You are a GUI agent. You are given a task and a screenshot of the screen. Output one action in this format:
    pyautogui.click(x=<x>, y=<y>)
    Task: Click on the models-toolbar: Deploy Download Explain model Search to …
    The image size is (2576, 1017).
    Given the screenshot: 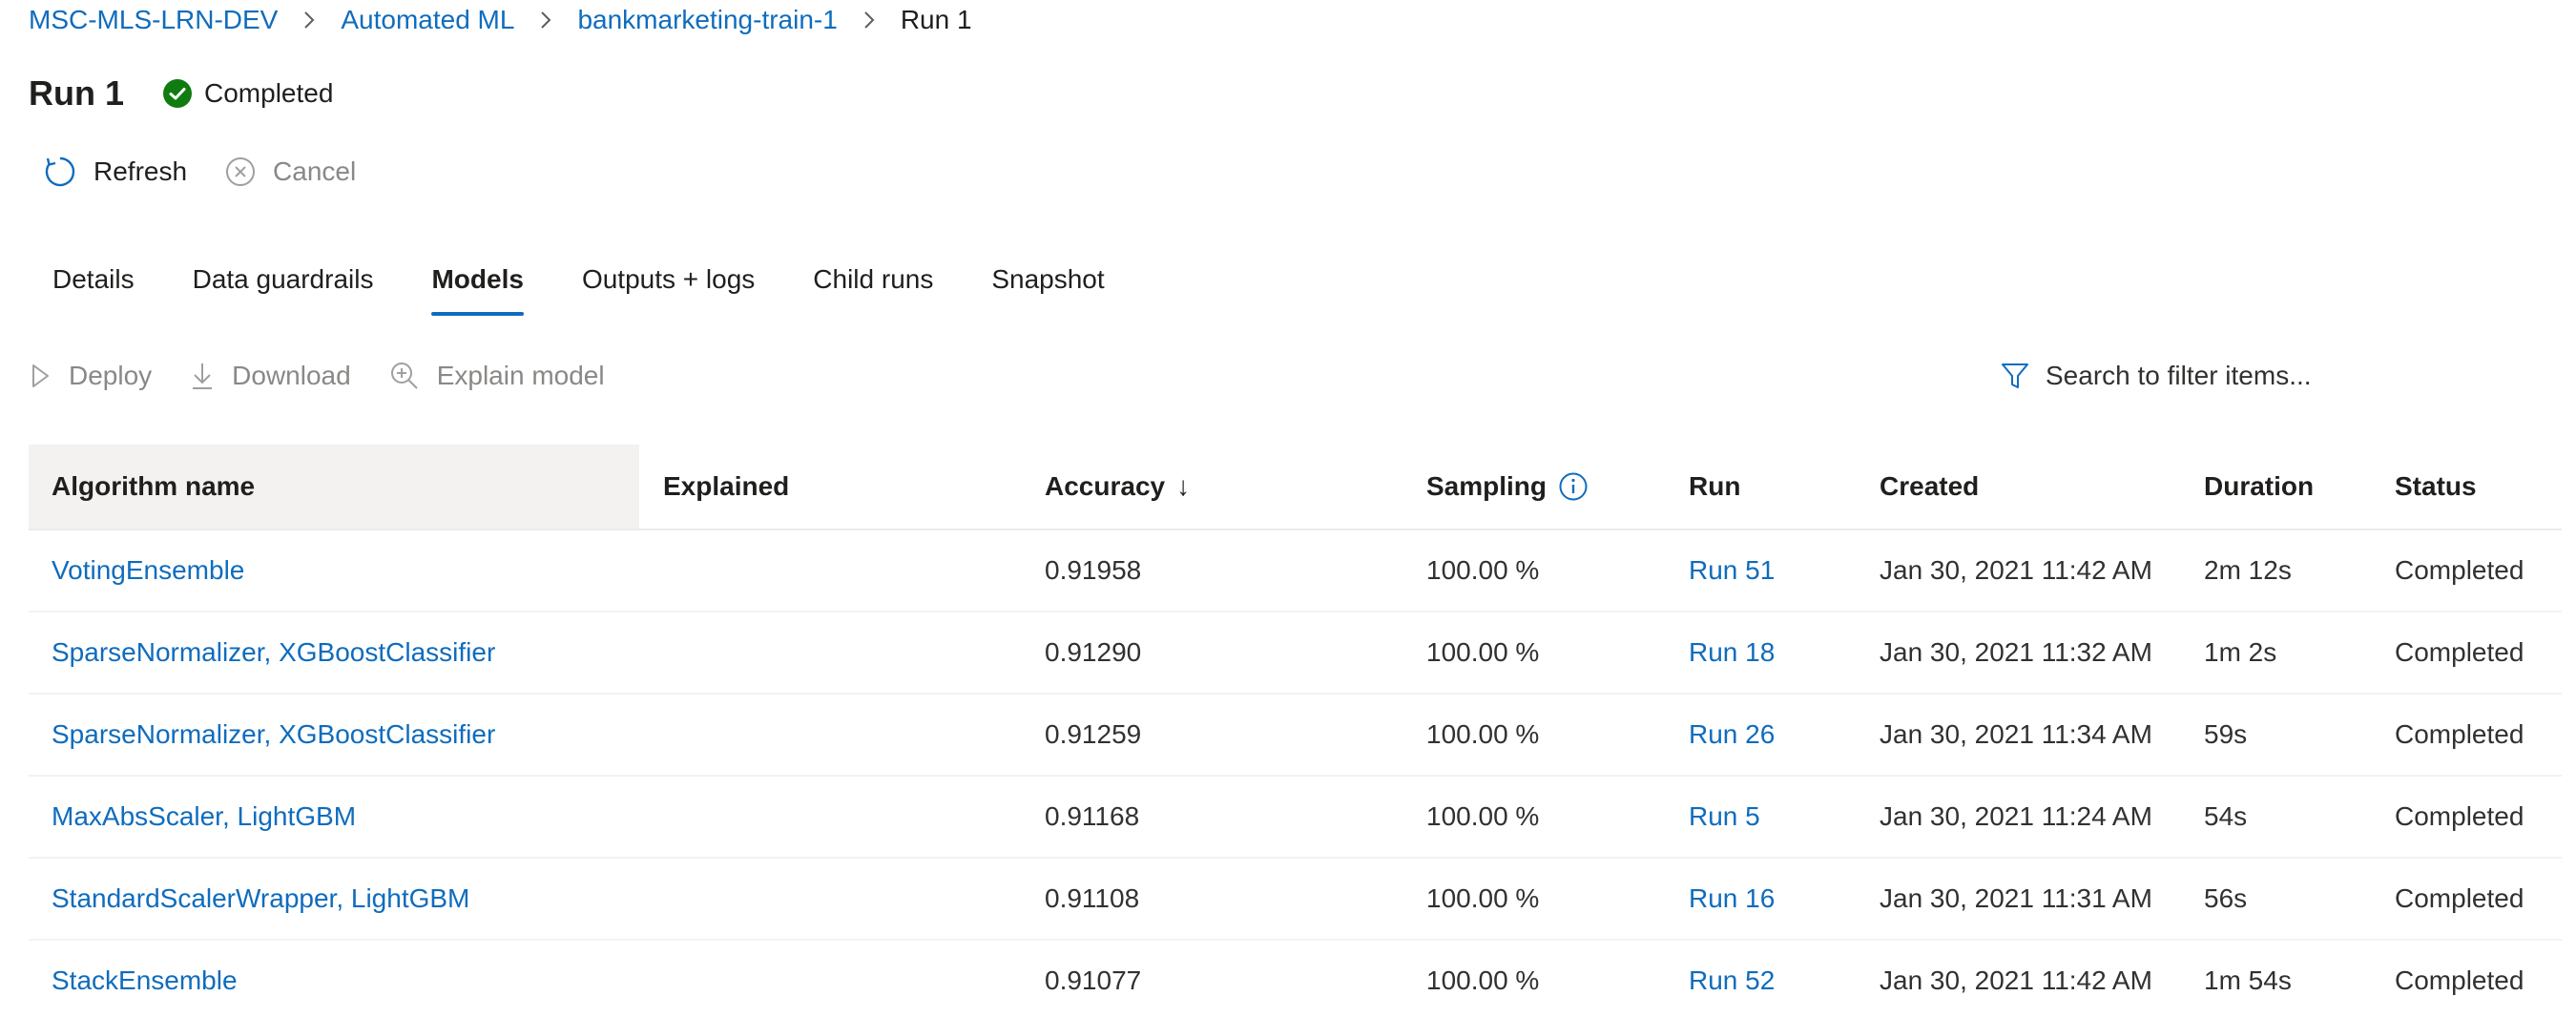 What is the action you would take?
    pyautogui.click(x=1293, y=376)
    